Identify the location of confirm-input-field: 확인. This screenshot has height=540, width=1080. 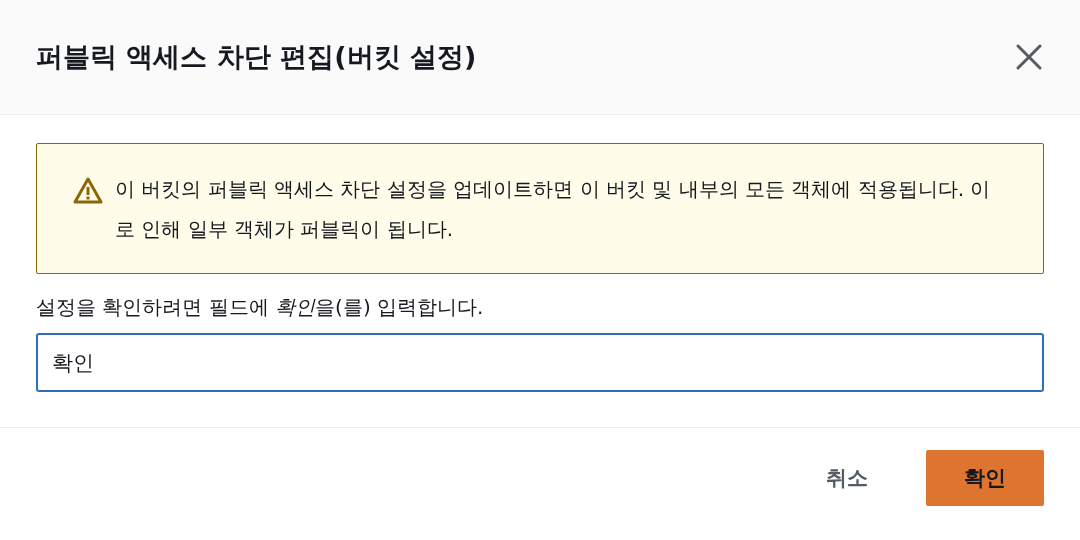
(540, 362).